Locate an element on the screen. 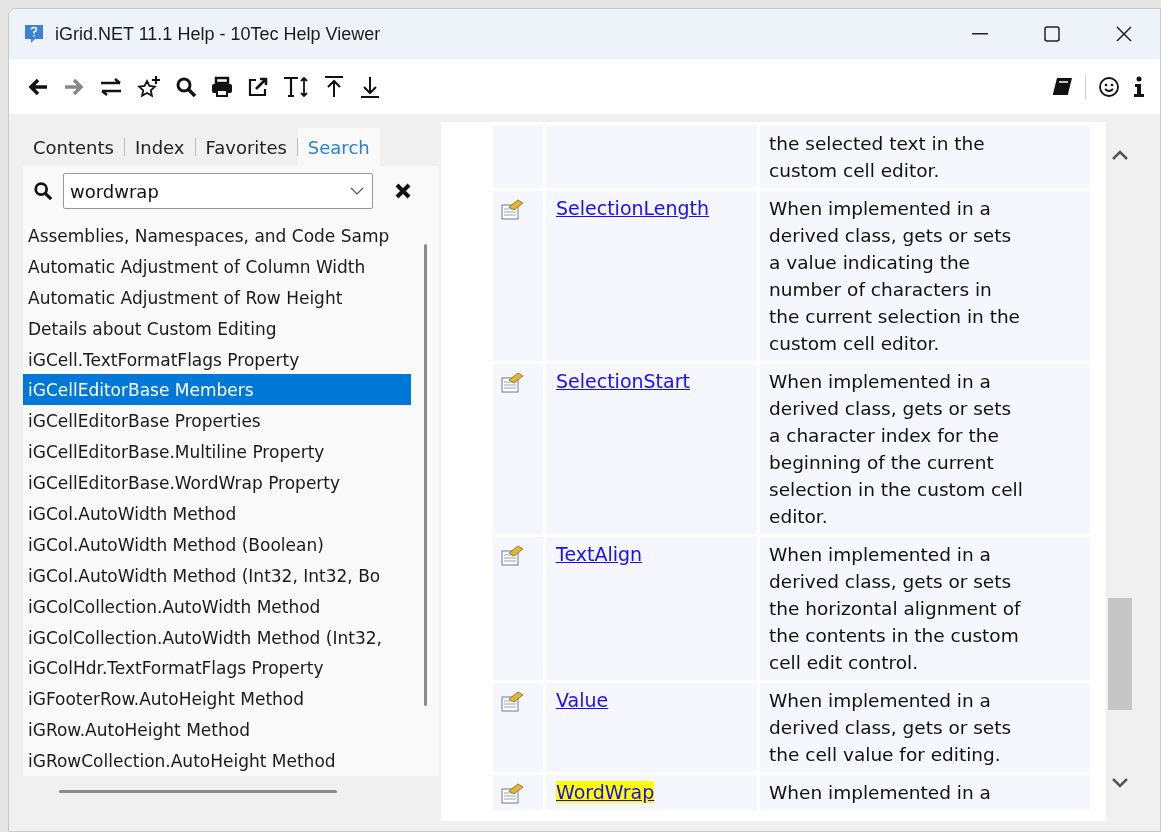 This screenshot has width=1161, height=832. help-icon is located at coordinates (34, 34).